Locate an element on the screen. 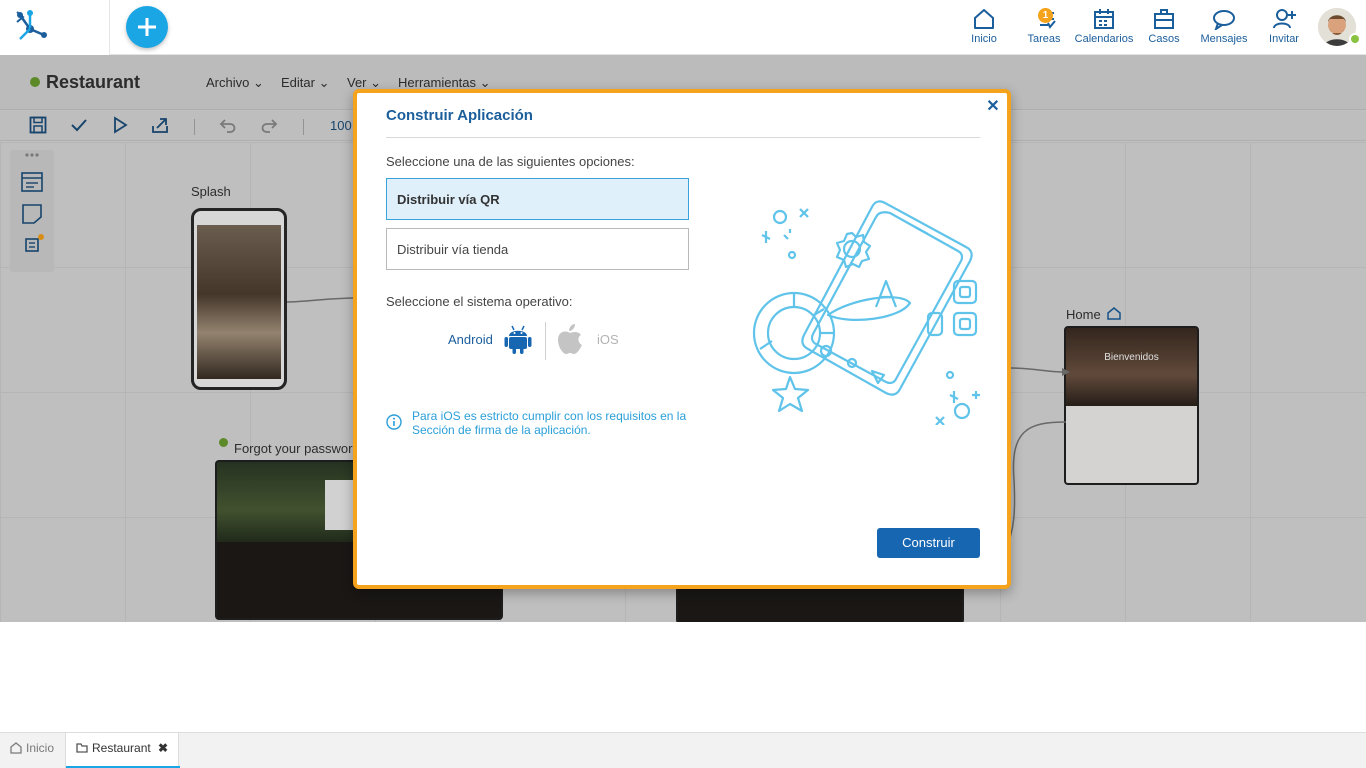  tab-restaurant: Restaurant ✖ is located at coordinates (122, 750).